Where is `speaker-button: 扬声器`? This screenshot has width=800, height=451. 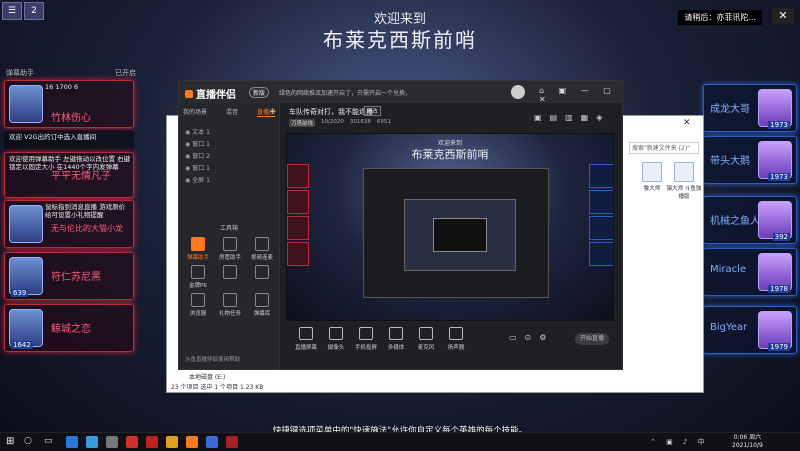
speaker-button: 扬声器 is located at coordinates (456, 339).